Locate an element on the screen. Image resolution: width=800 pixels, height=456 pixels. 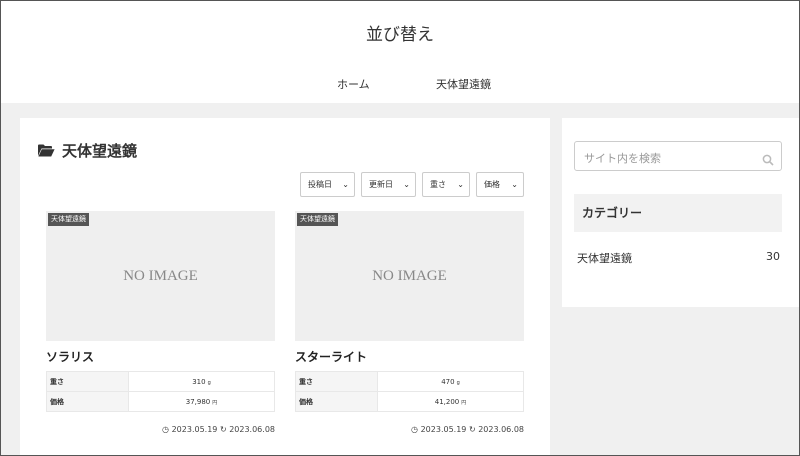
product-title: スターライト is located at coordinates (409, 356).